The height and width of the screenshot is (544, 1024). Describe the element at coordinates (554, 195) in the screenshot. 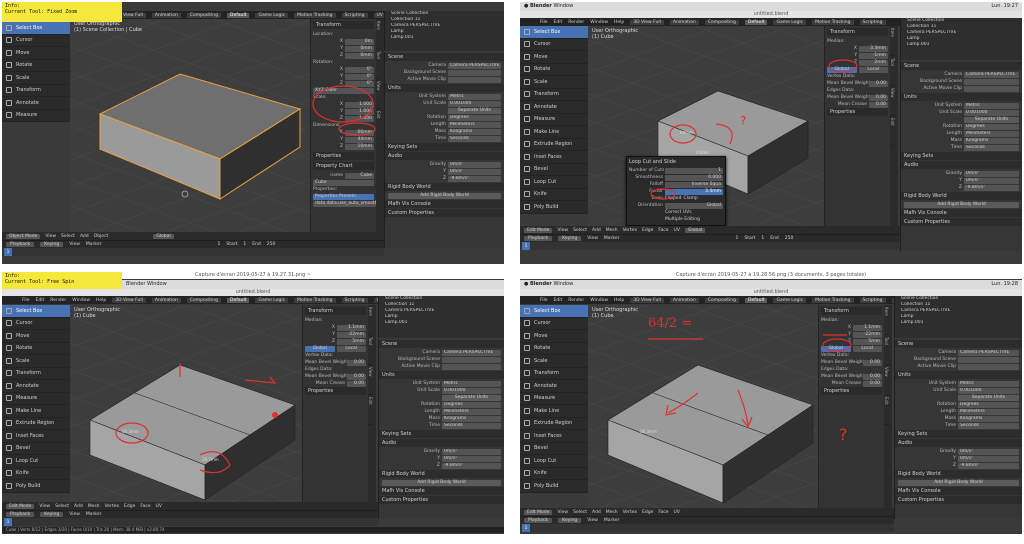

I see `tool-knife: Knife` at that location.